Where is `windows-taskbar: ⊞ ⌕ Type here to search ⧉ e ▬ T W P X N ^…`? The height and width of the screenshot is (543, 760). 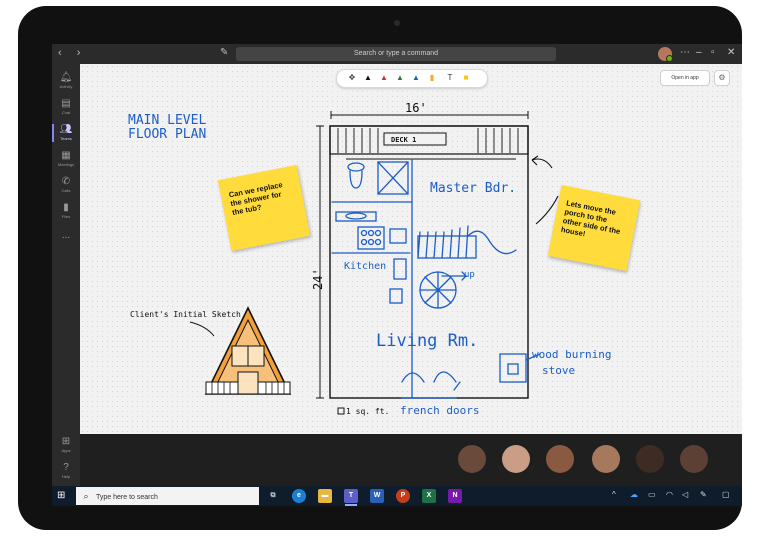
windows-taskbar: ⊞ ⌕ Type here to search ⧉ e ▬ T W P X N ^… is located at coordinates (397, 496).